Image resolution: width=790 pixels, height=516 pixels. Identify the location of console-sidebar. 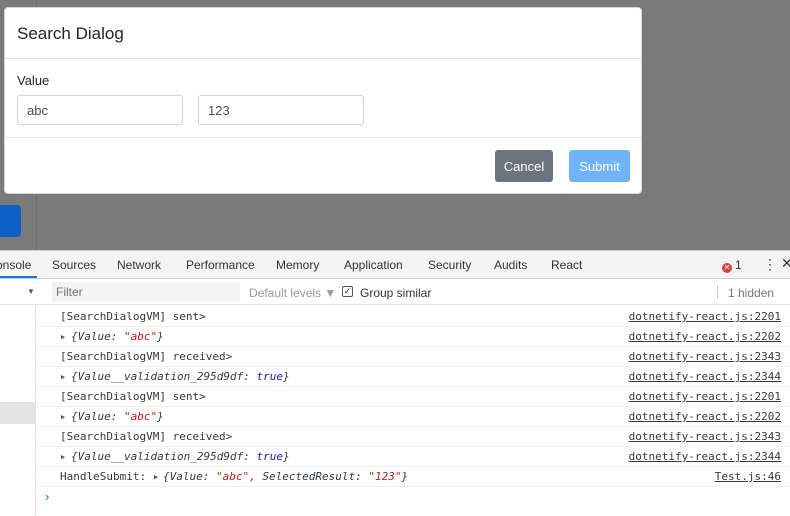
(18, 411).